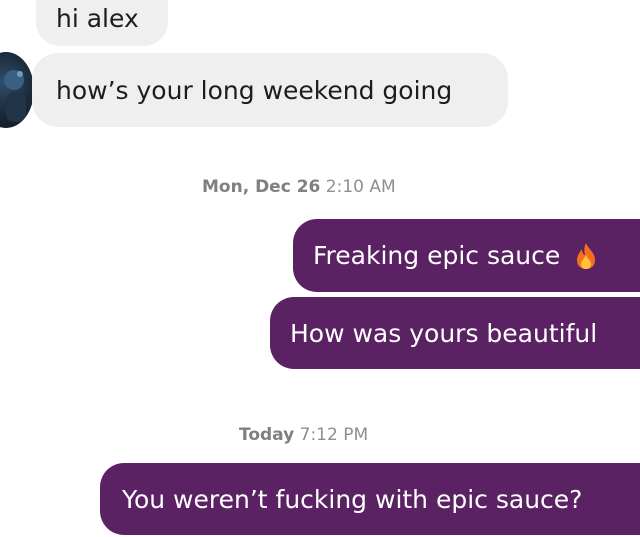  Describe the element at coordinates (437, 255) in the screenshot. I see `outgoing-message-1-text: Freaking epic sauce` at that location.